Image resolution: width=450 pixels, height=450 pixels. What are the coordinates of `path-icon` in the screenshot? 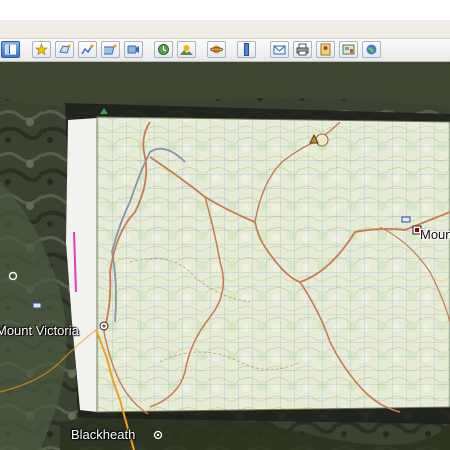 It's located at (87, 49).